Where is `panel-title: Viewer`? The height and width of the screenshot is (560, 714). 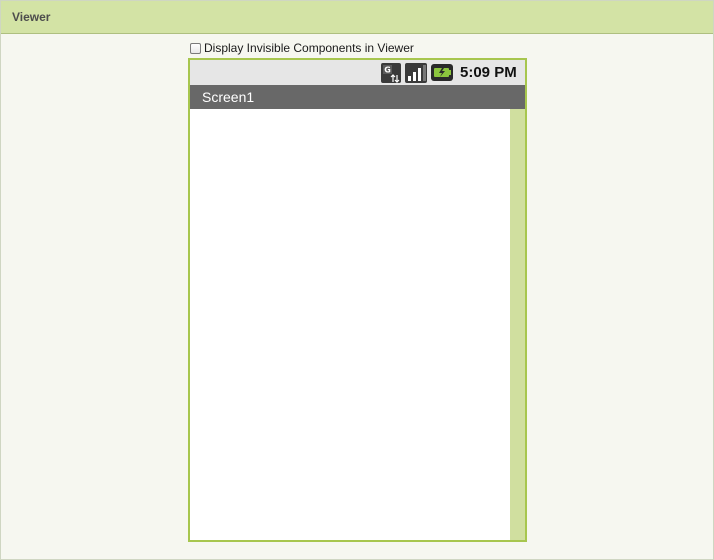 panel-title: Viewer is located at coordinates (31, 17).